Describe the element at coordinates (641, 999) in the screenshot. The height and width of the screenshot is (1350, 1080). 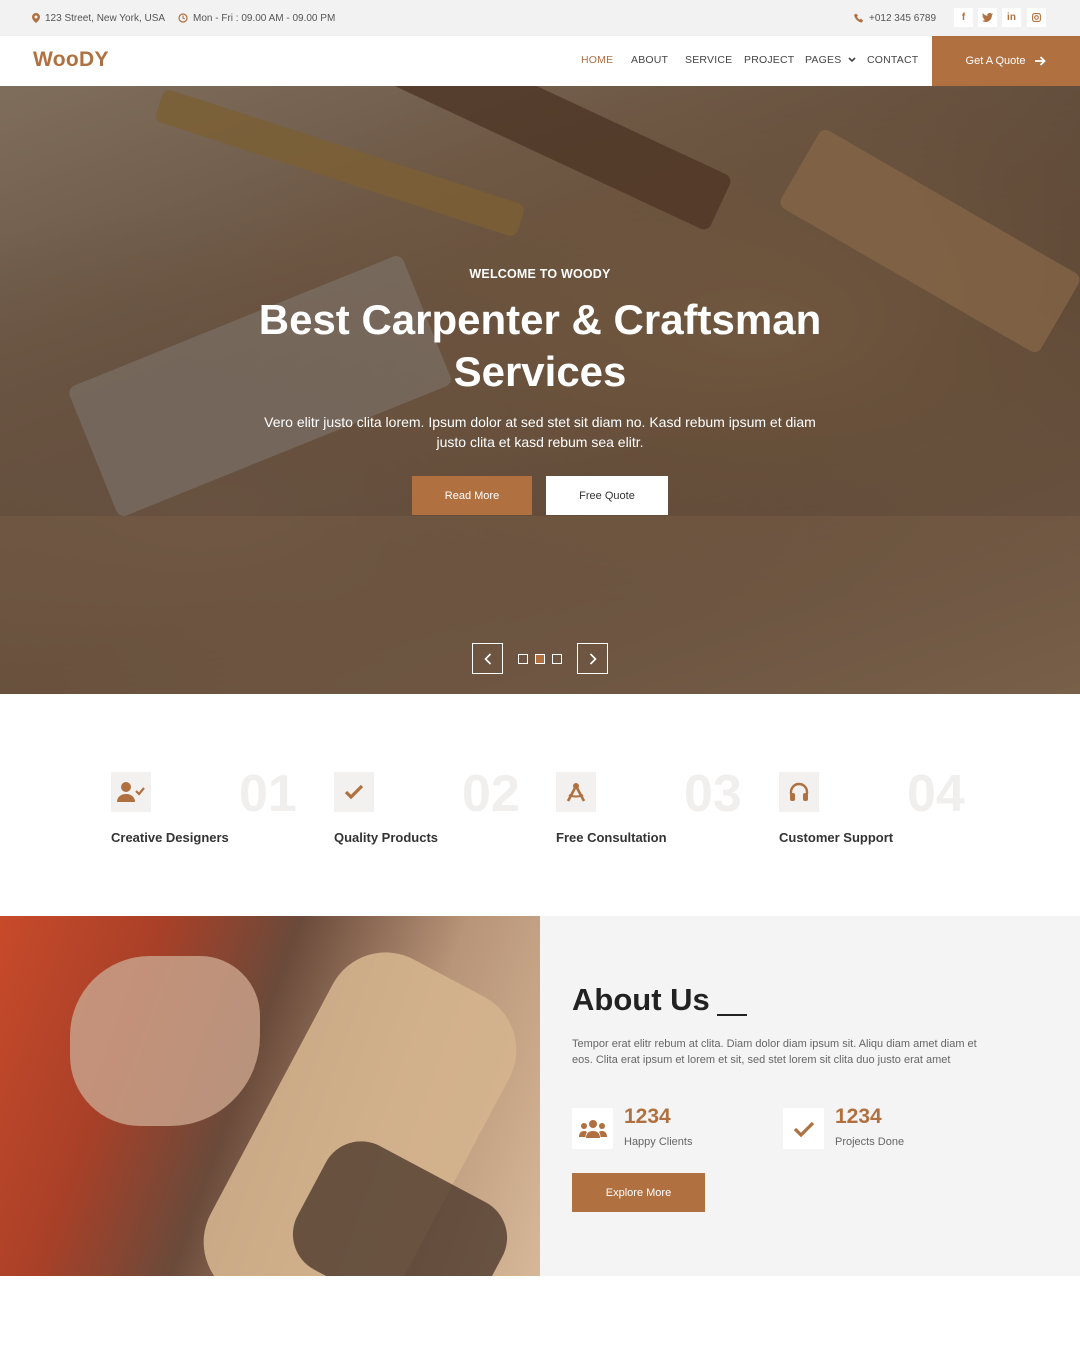
I see `about-title: About Us` at that location.